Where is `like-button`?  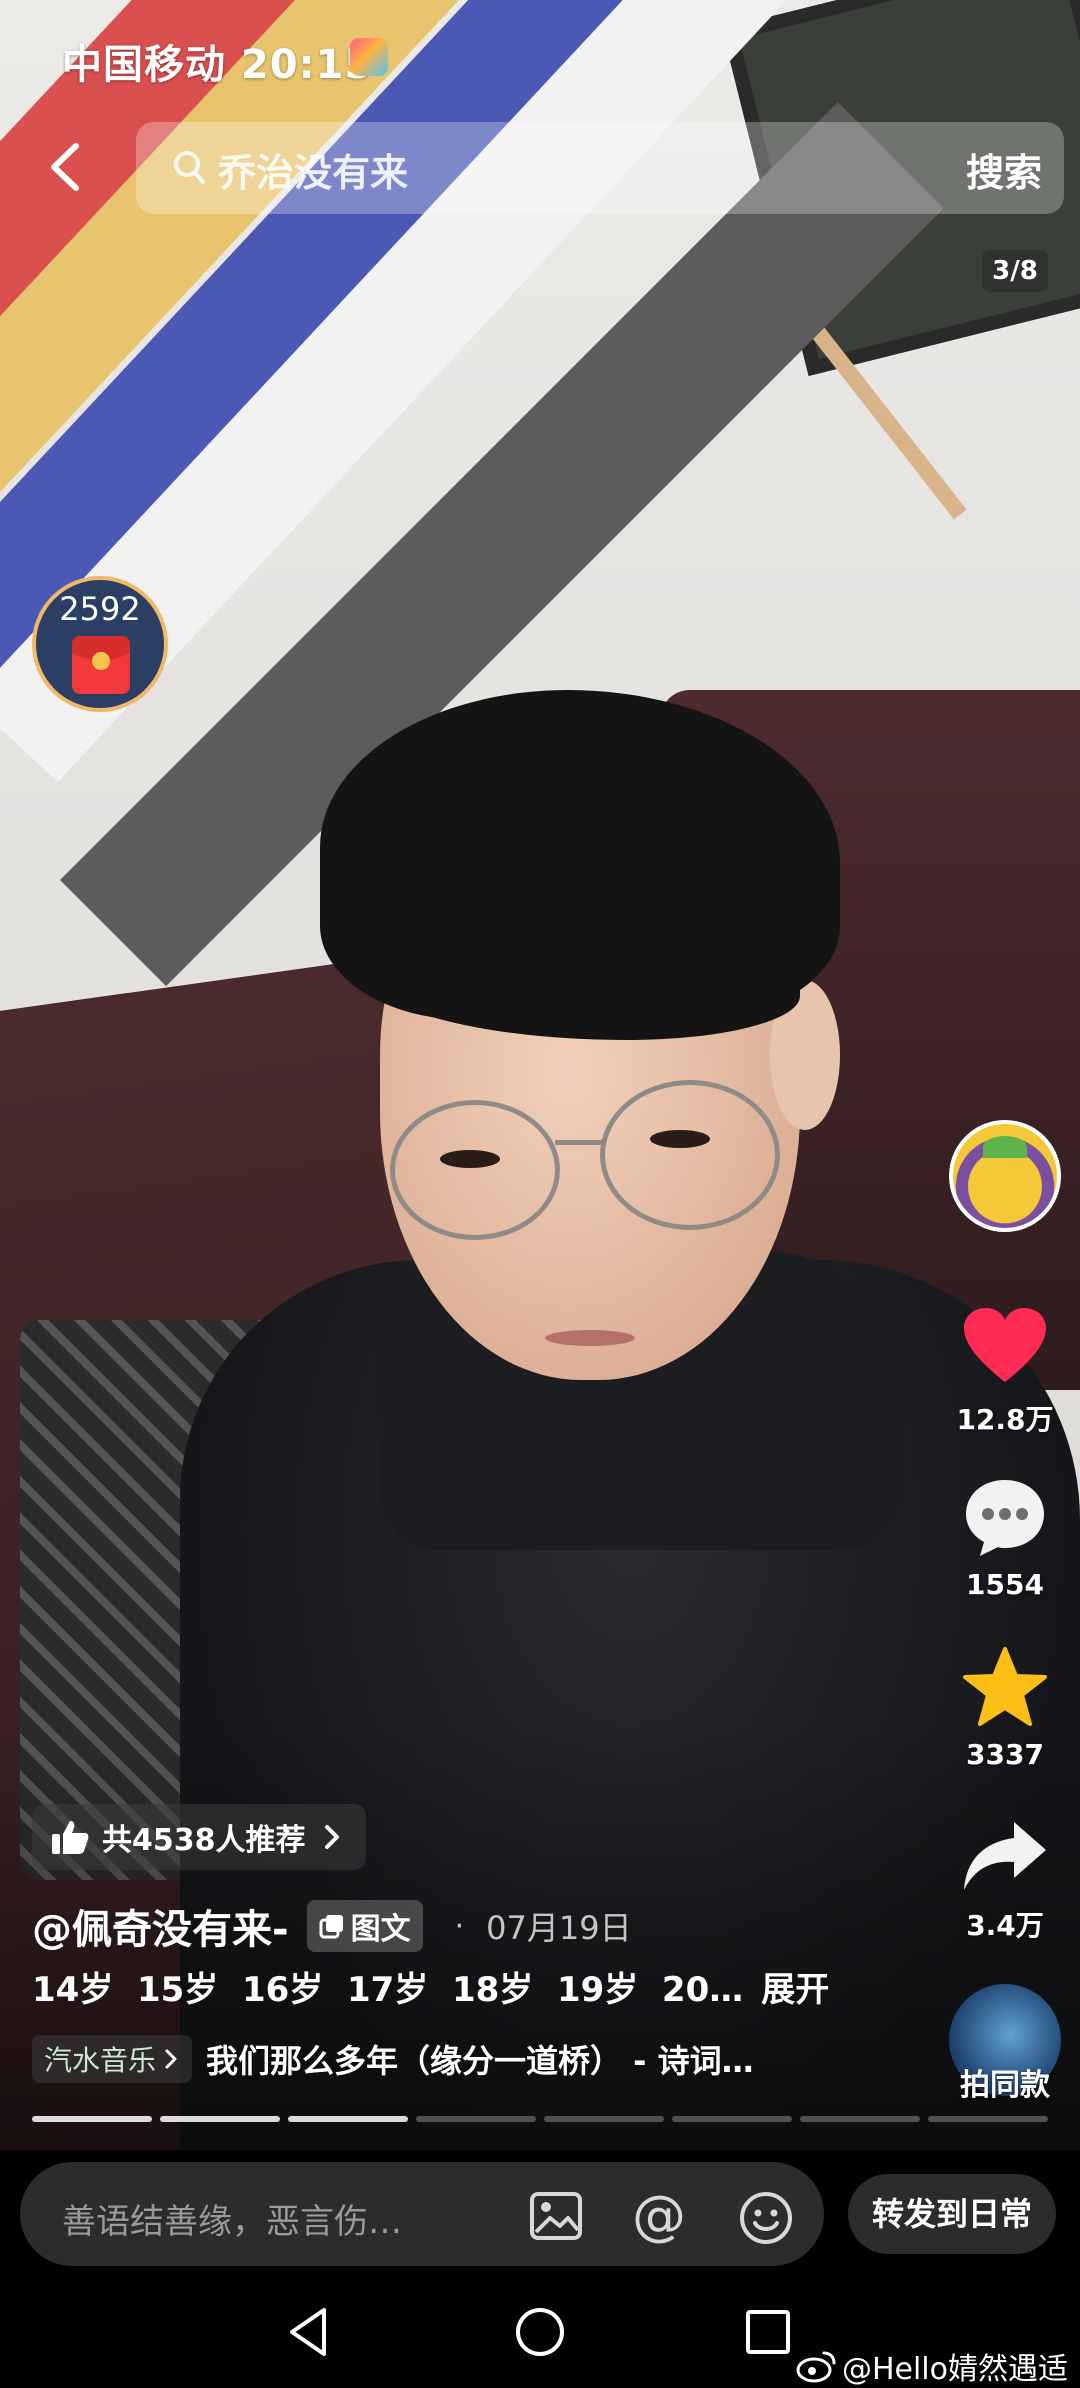 like-button is located at coordinates (1005, 1348).